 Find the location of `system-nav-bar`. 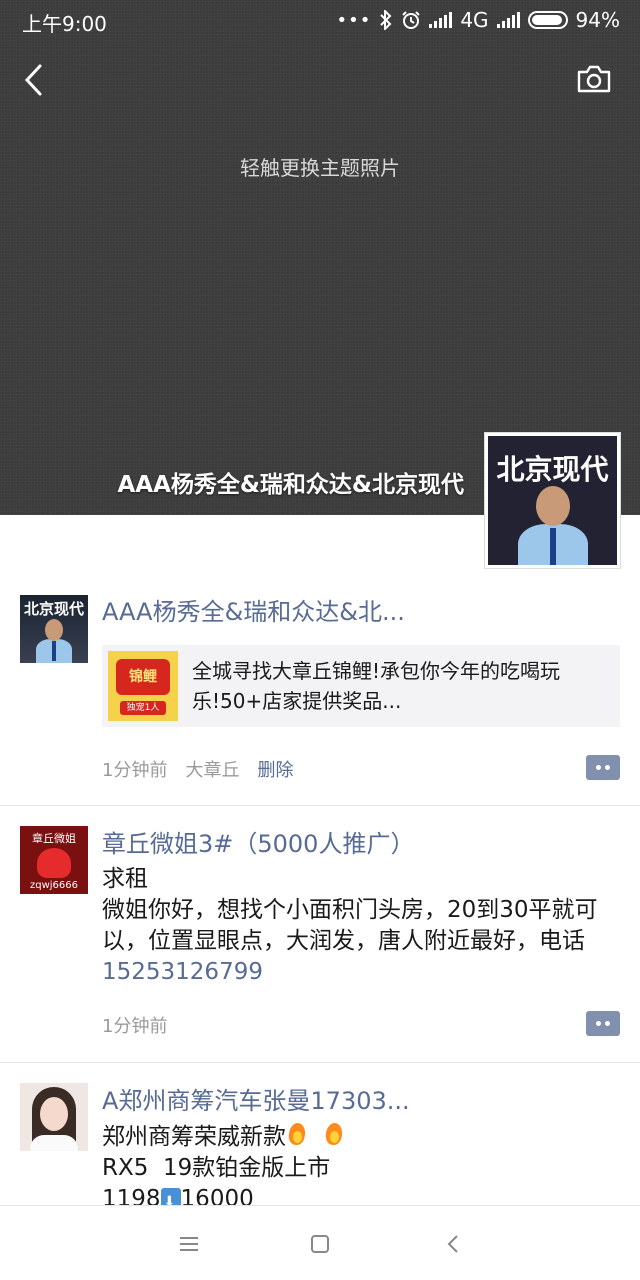

system-nav-bar is located at coordinates (320, 1242).